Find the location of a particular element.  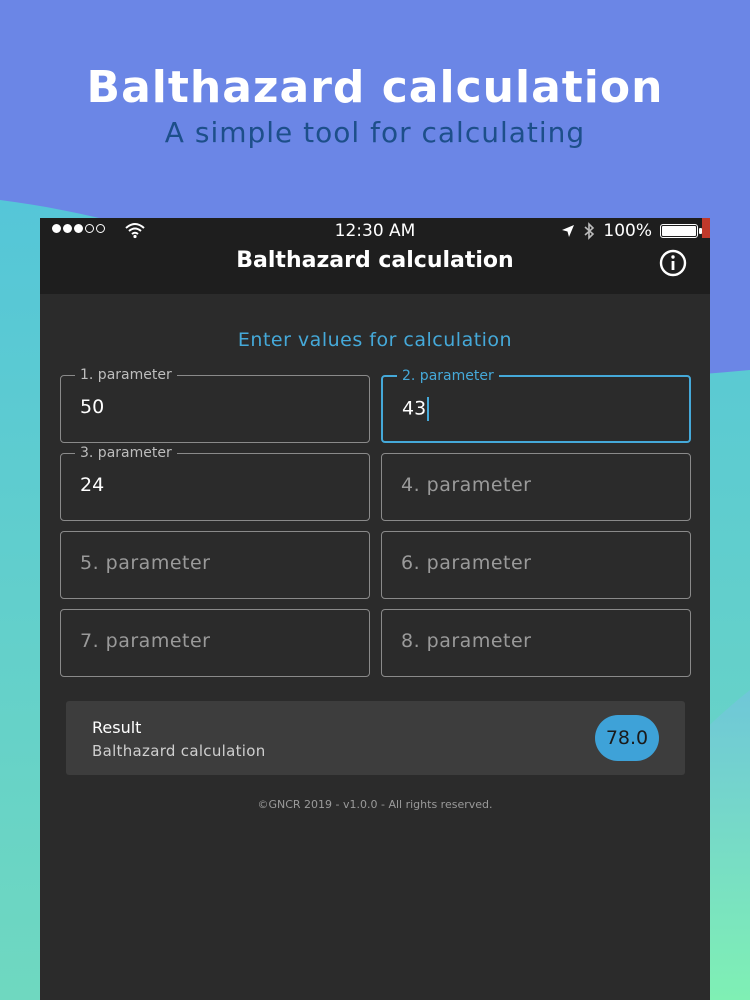

text-cursor is located at coordinates (428, 409).